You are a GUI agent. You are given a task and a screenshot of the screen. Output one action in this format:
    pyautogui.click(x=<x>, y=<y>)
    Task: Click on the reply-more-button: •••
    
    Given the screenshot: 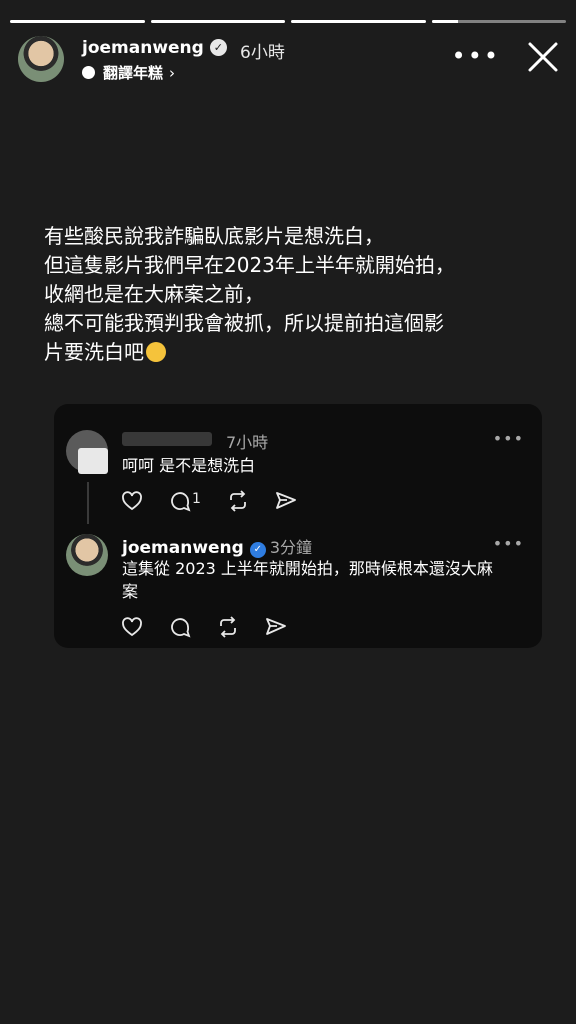 What is the action you would take?
    pyautogui.click(x=508, y=543)
    